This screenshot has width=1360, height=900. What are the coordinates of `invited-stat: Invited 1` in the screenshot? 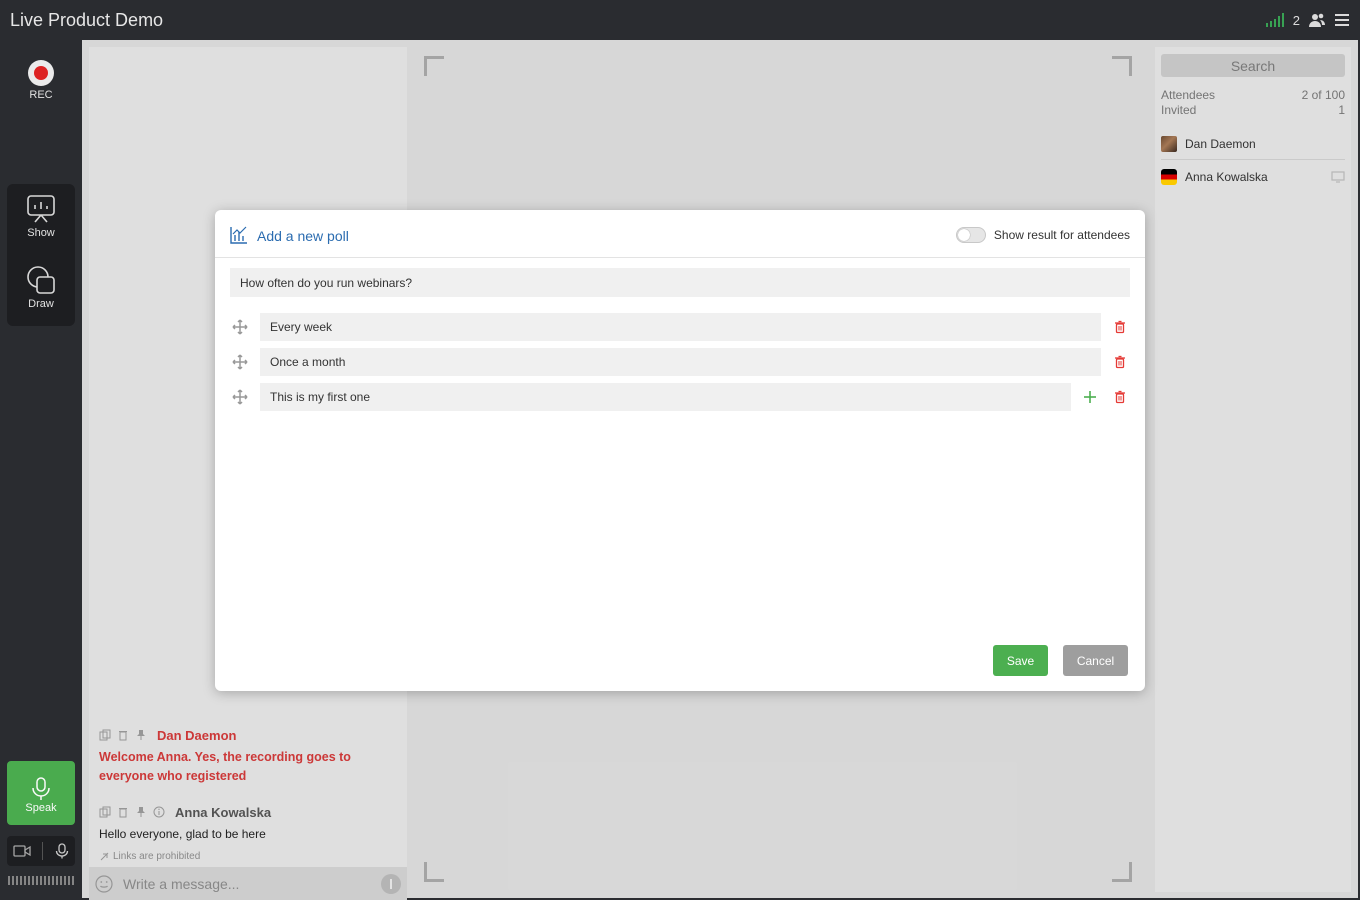 It's located at (1253, 110).